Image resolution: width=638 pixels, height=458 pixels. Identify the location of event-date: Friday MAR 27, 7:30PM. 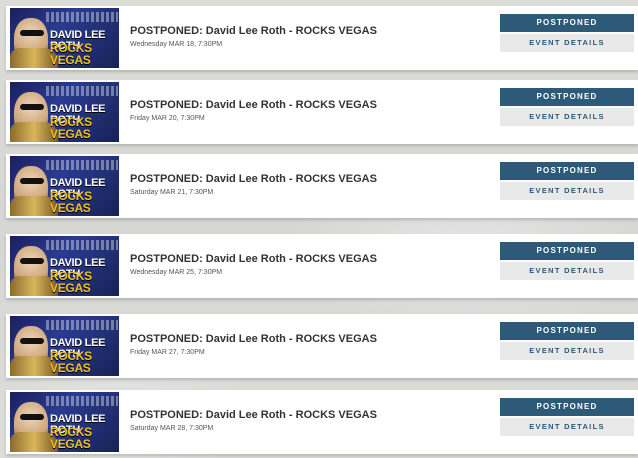
(167, 352).